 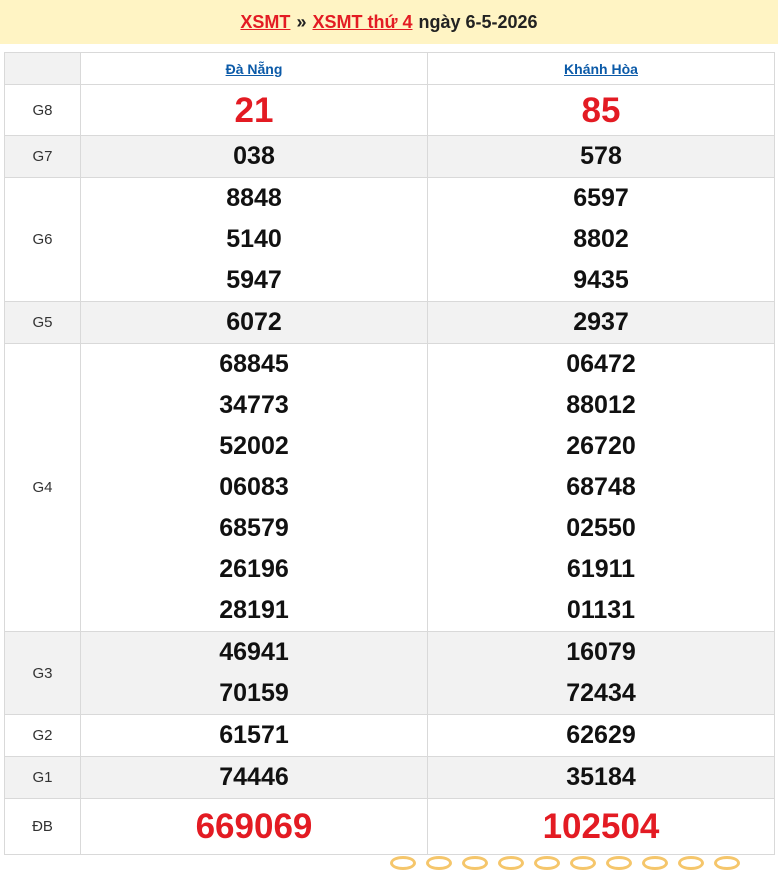 I want to click on prize-label: G1, so click(x=42, y=777).